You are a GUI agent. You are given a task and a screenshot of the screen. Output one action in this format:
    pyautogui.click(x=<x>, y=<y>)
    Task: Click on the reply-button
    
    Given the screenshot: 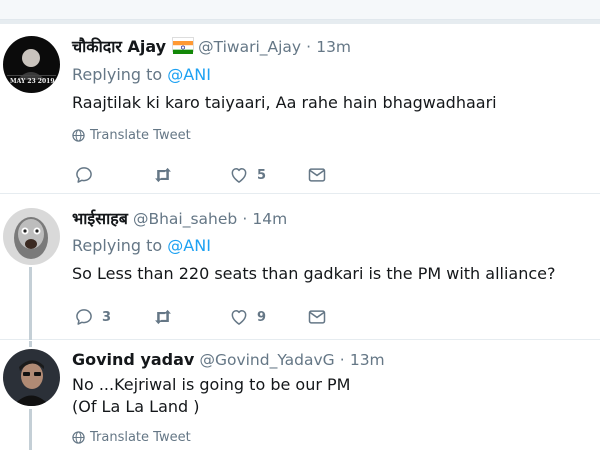 What is the action you would take?
    pyautogui.click(x=113, y=175)
    